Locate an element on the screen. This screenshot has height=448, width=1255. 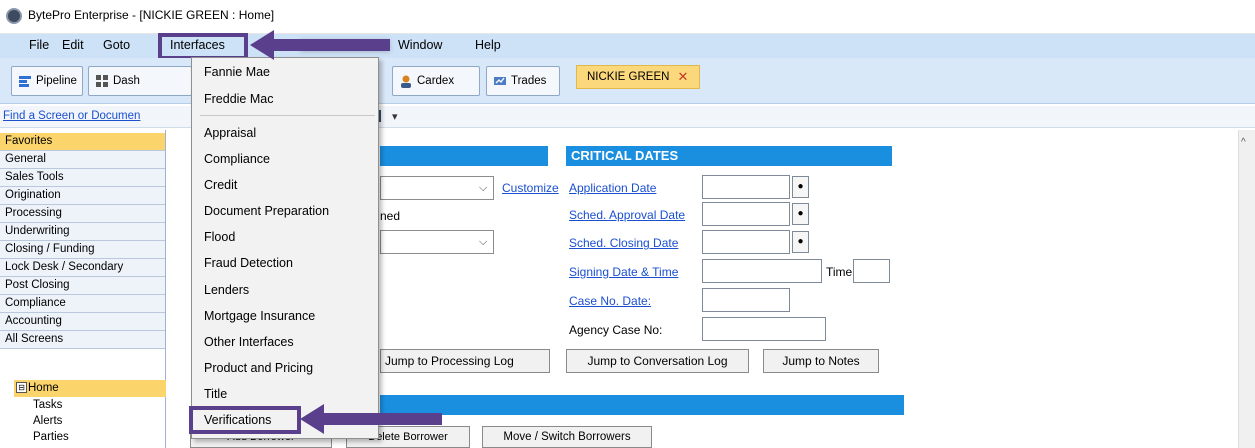
menu-item-compliance: Compliance is located at coordinates (237, 159).